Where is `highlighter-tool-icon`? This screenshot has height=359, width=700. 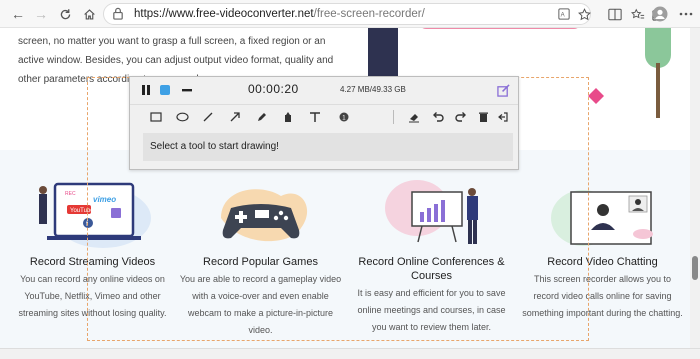 highlighter-tool-icon is located at coordinates (288, 117).